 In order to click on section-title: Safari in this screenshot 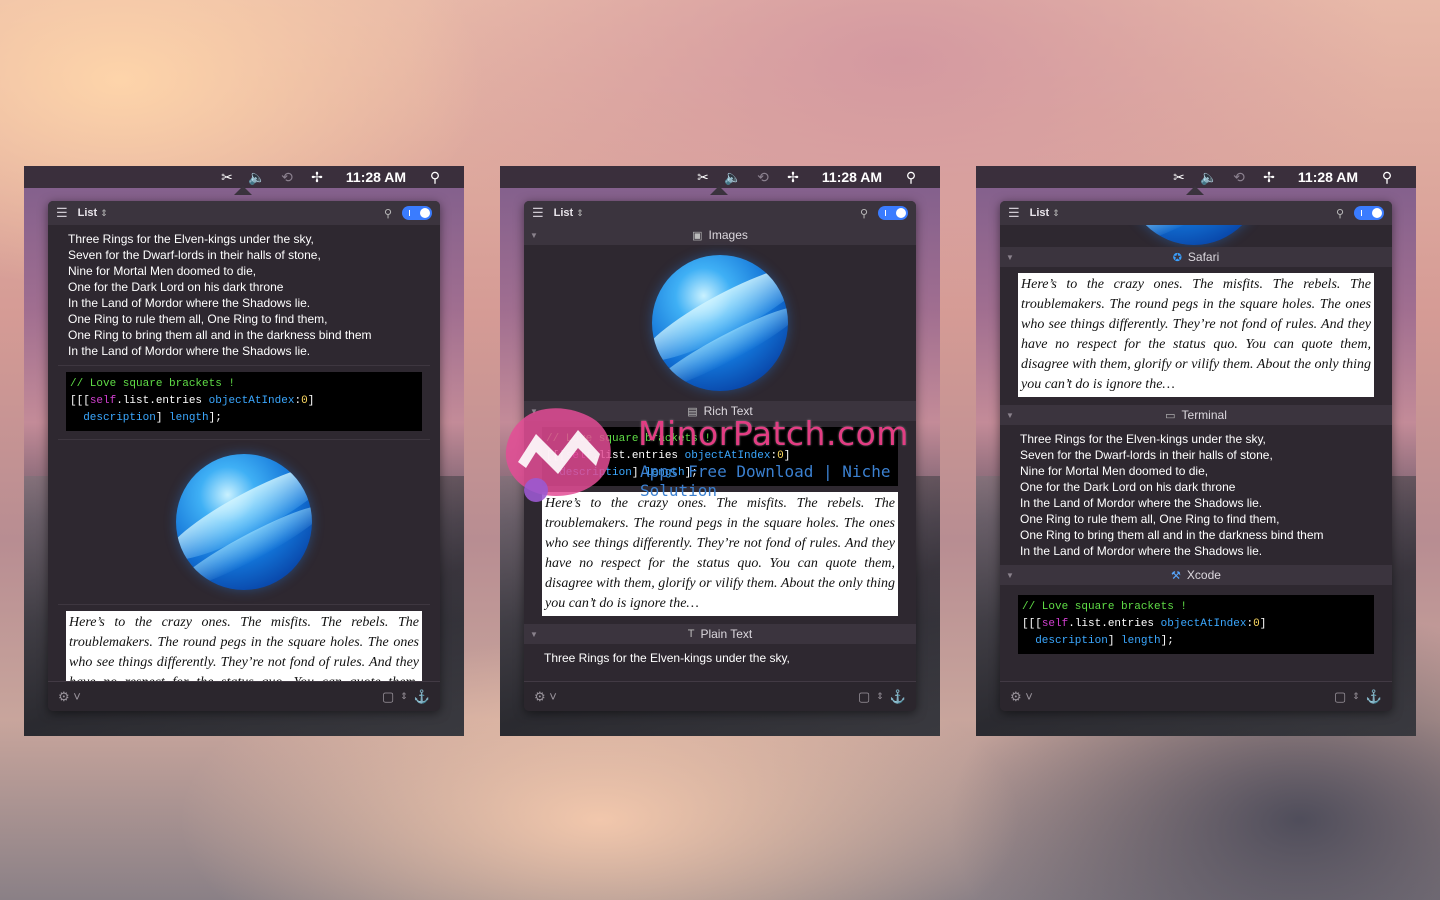, I will do `click(1203, 257)`.